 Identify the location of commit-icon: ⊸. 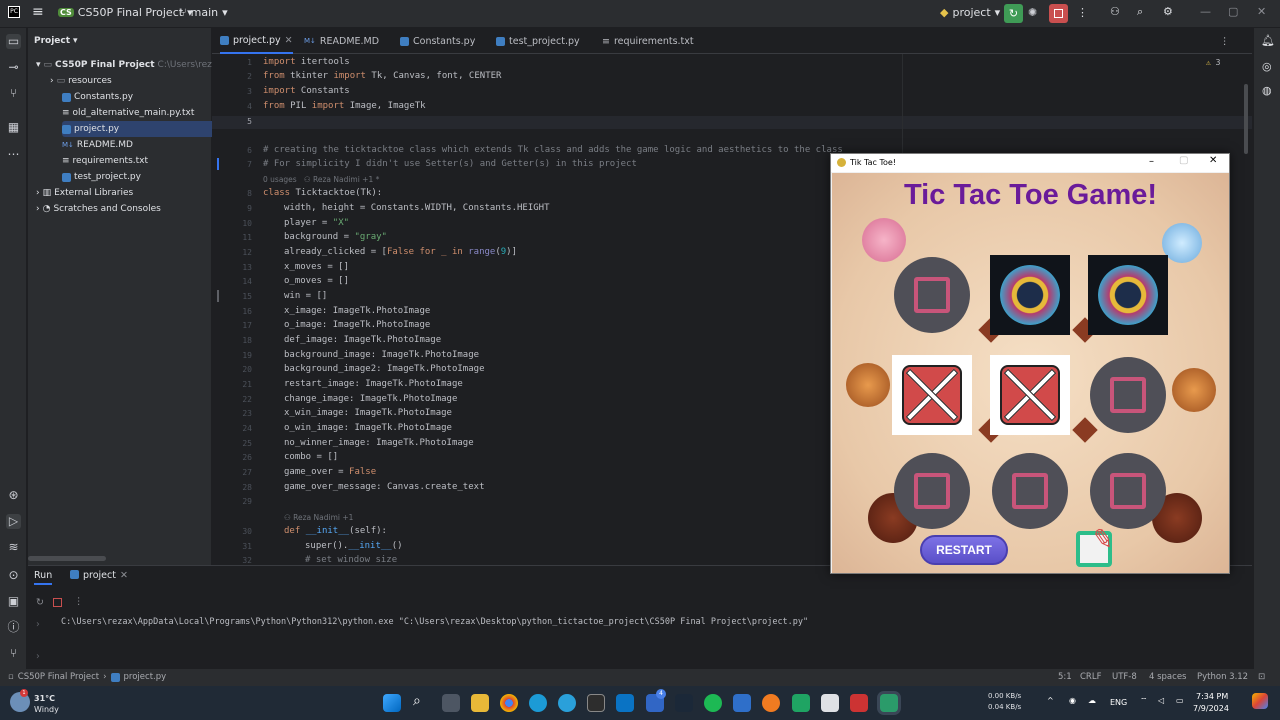
(13, 67).